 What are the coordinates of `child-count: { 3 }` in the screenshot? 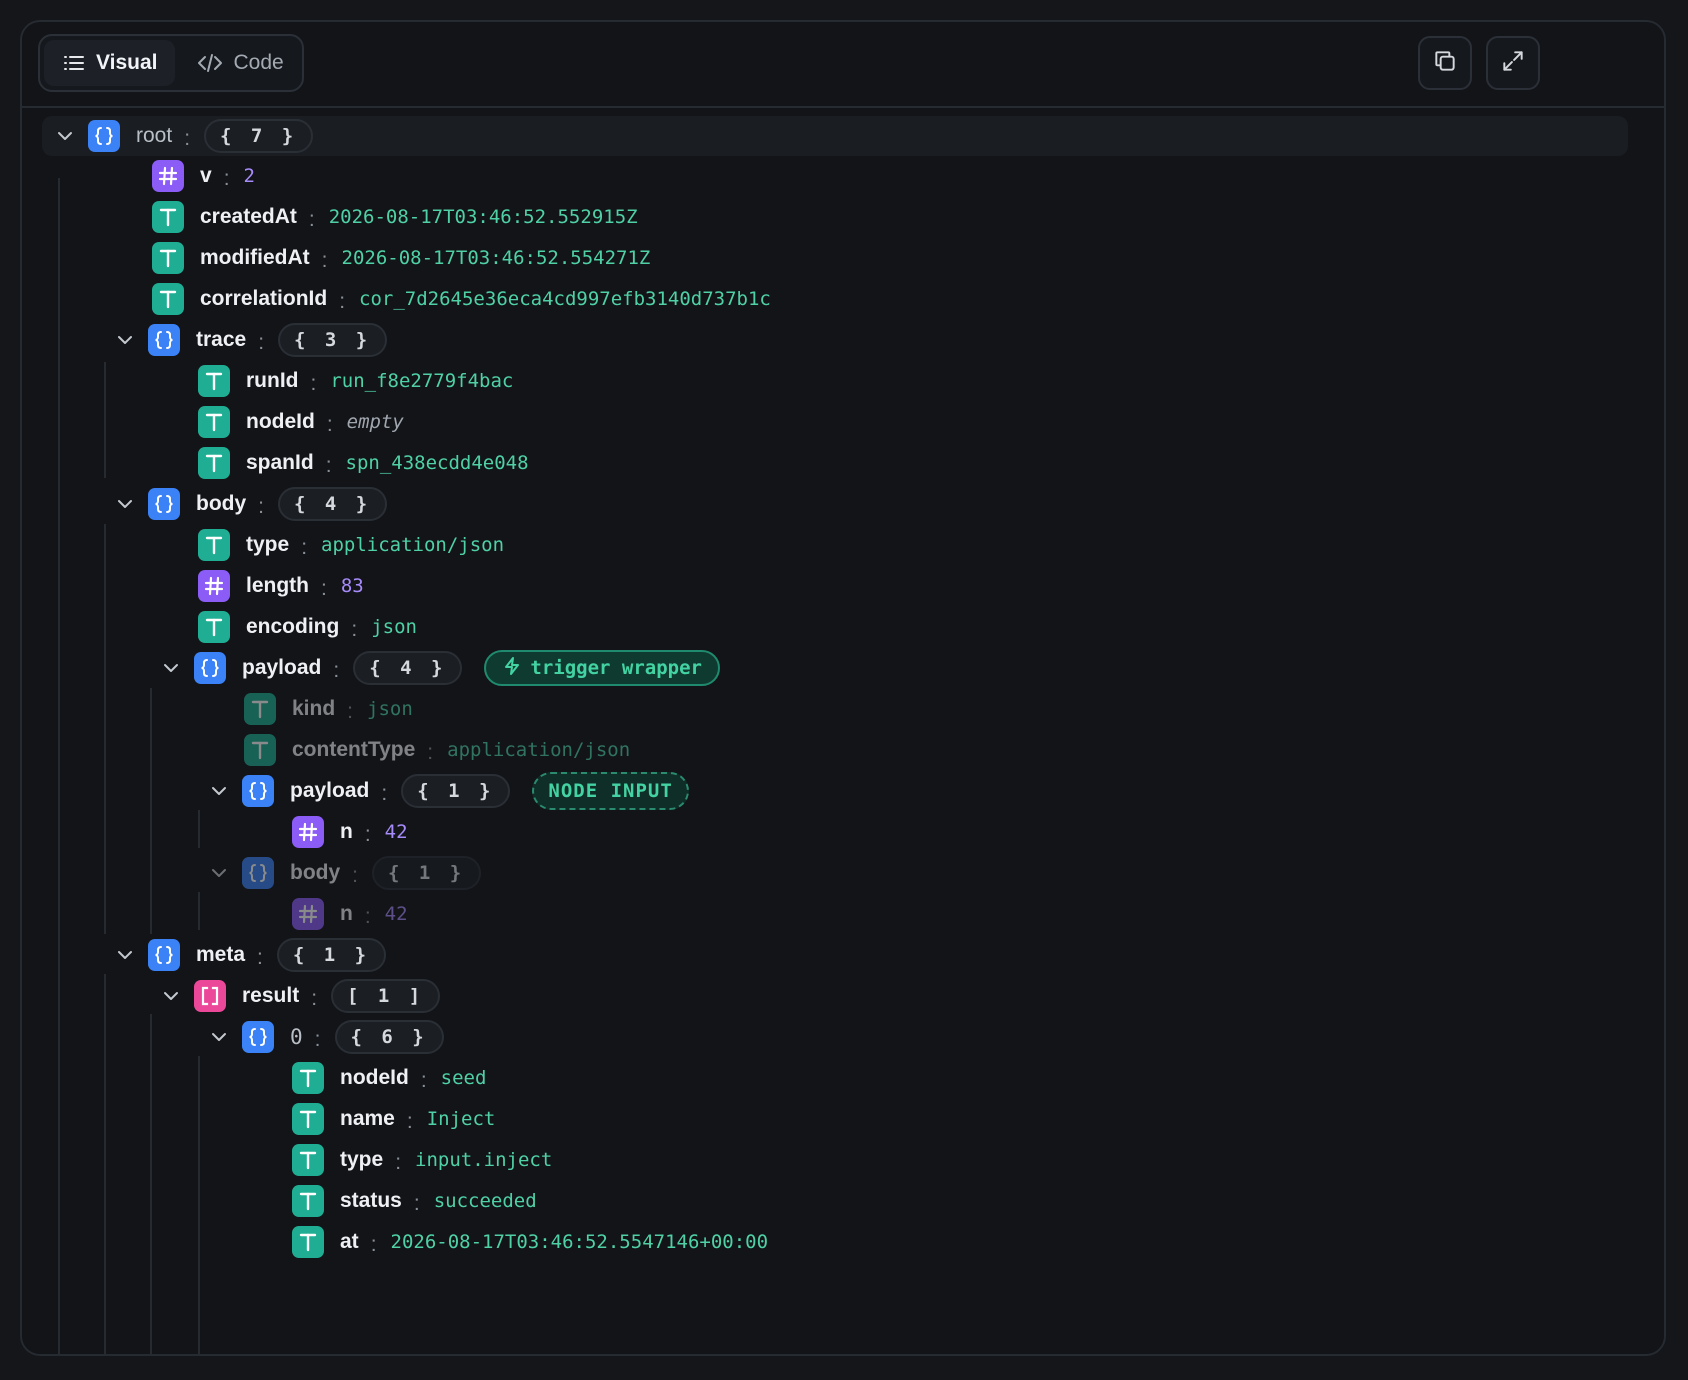 It's located at (333, 340).